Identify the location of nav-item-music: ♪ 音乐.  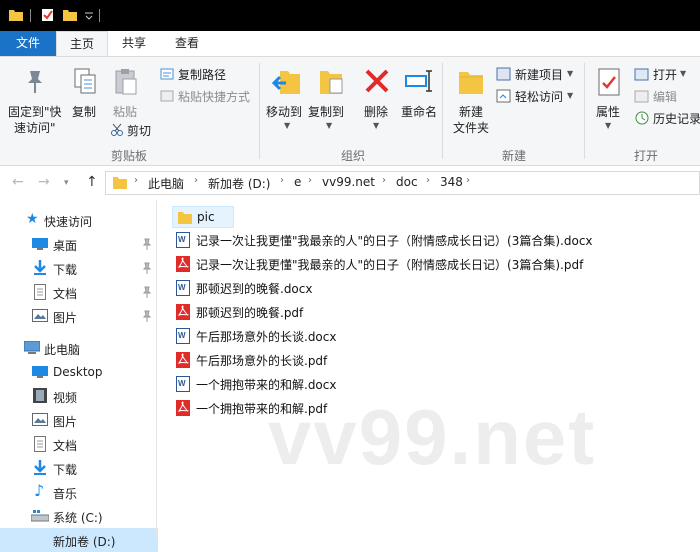
(79, 492).